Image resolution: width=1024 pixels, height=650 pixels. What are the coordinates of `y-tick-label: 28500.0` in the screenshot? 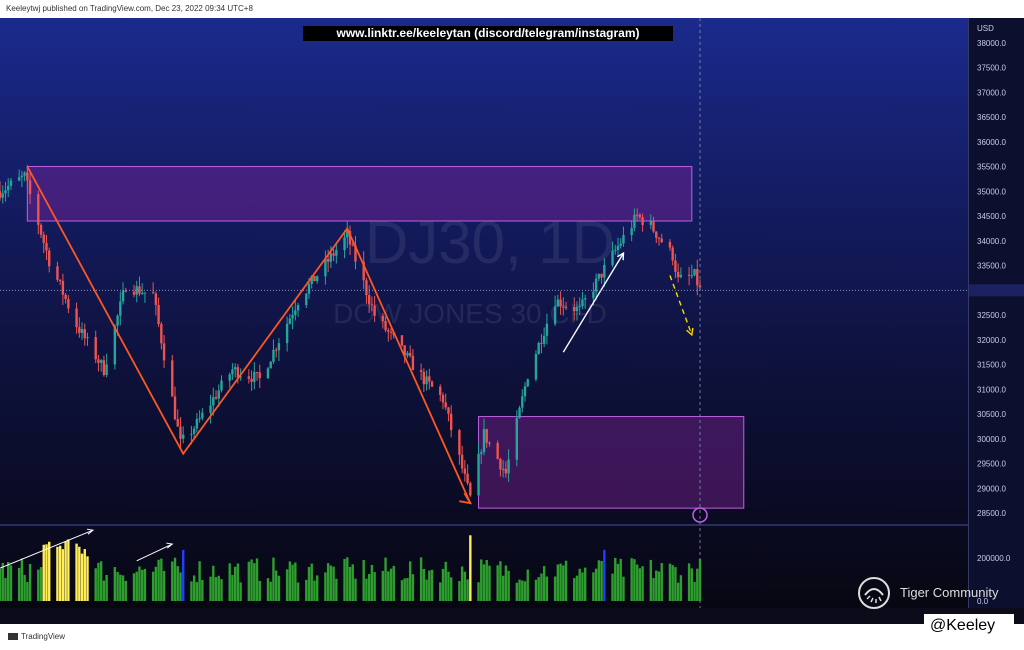 It's located at (991, 513).